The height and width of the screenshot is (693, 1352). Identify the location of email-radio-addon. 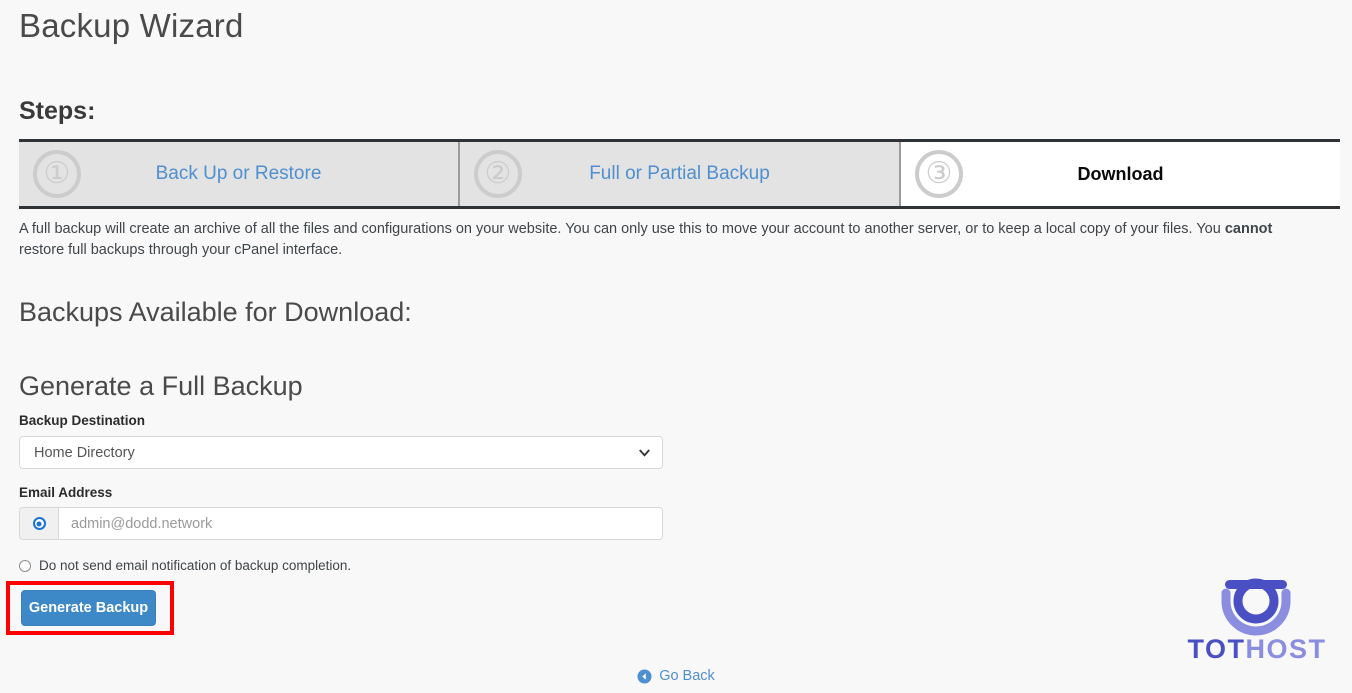
(38, 523).